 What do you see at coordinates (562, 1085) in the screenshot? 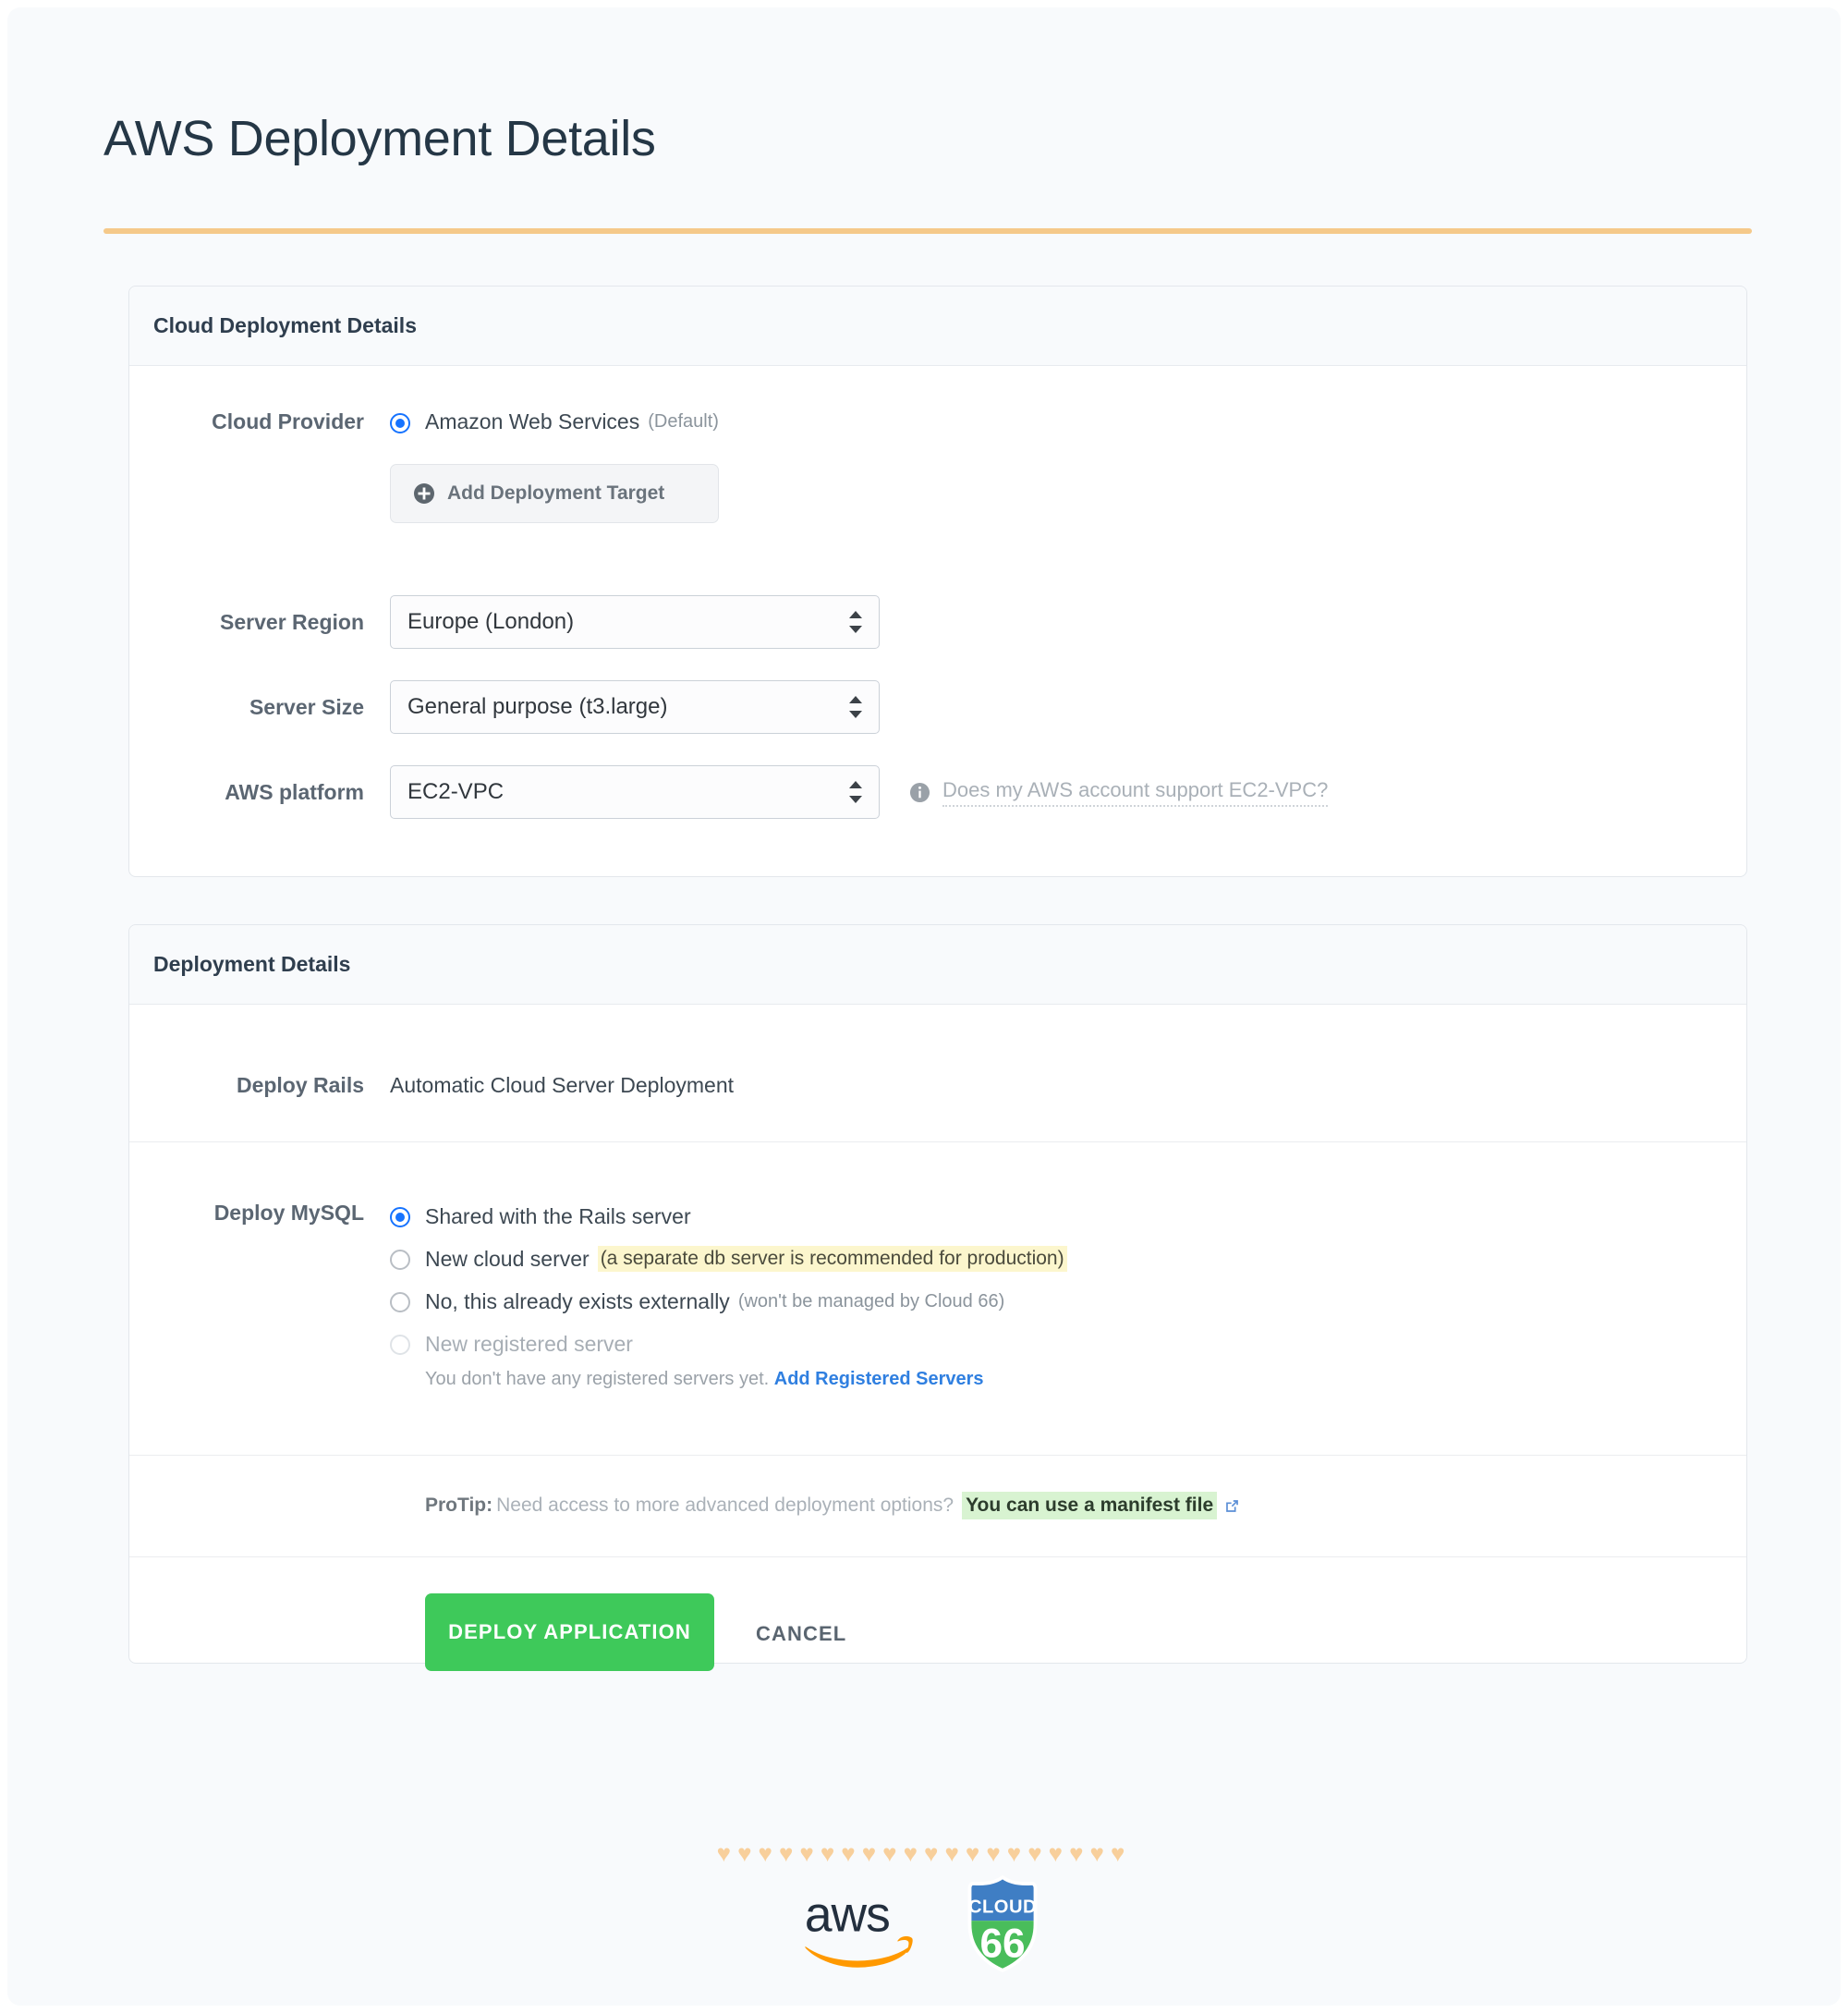
I see `deploy-rails-value: Automatic Cloud Server Deployment` at bounding box center [562, 1085].